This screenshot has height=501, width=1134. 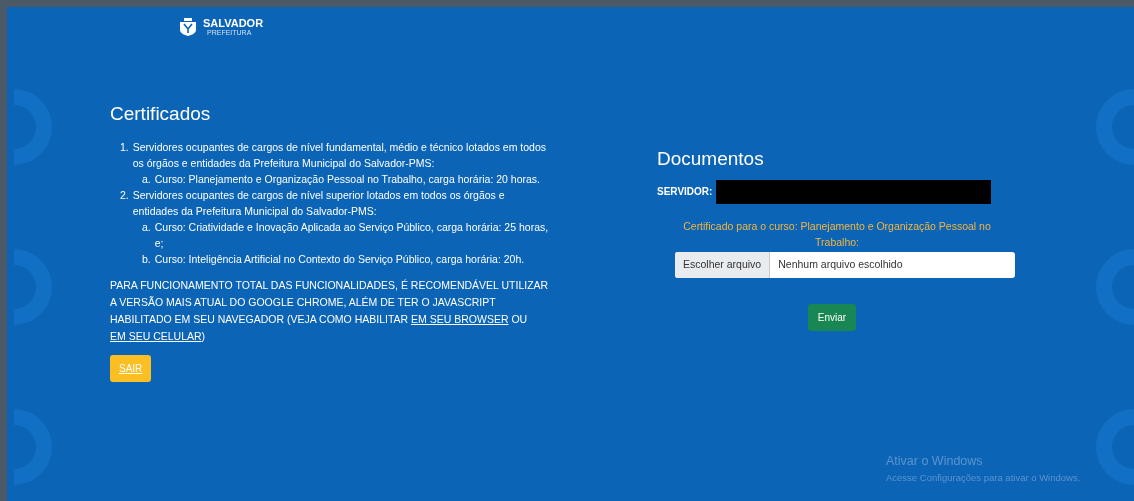 What do you see at coordinates (330, 310) in the screenshot?
I see `browser-notice: PARA FUNCIONAMENTO TOTAL DAS FUNCIONALIDADES, É RECOMENDÁVEL UTILIZAR A VERSÃO MAIS ATUAL DO GOOGLE CHROME, ALÉM DE TER O JAVASCRIPT HABILITADO EM SEU NAVEGADOR (VEJA COMO HABILITAR EM SEU BROWSER OU EM SEU CELULAR)` at bounding box center [330, 310].